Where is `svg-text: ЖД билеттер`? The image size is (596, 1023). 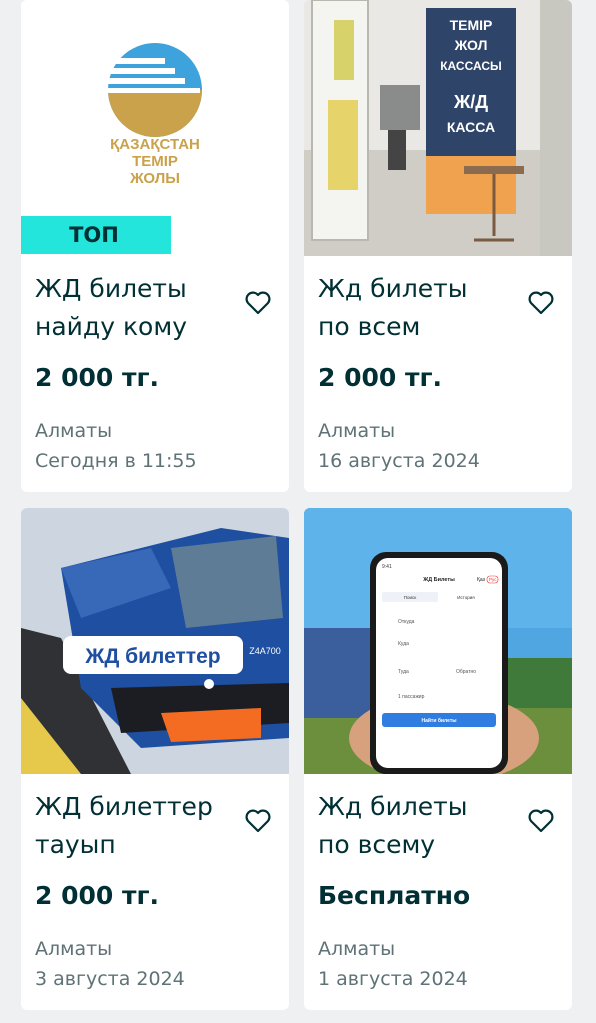 svg-text: ЖД билеттер is located at coordinates (152, 656).